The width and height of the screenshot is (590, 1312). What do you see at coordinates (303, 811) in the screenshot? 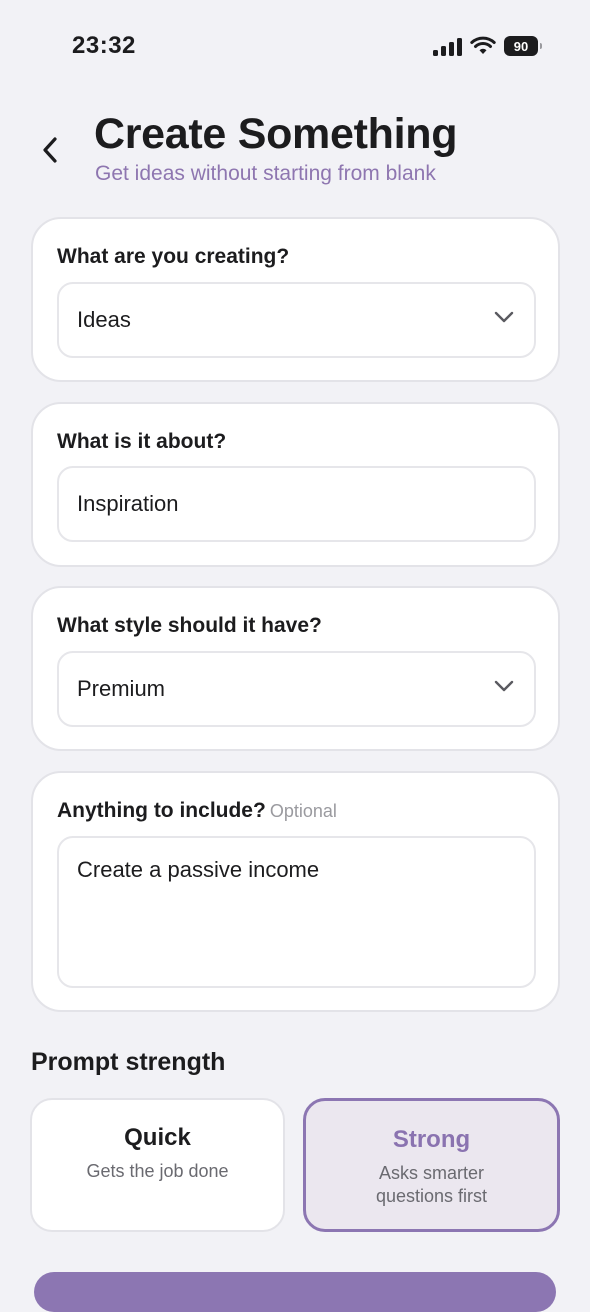
I see `optional-hint: Optional` at bounding box center [303, 811].